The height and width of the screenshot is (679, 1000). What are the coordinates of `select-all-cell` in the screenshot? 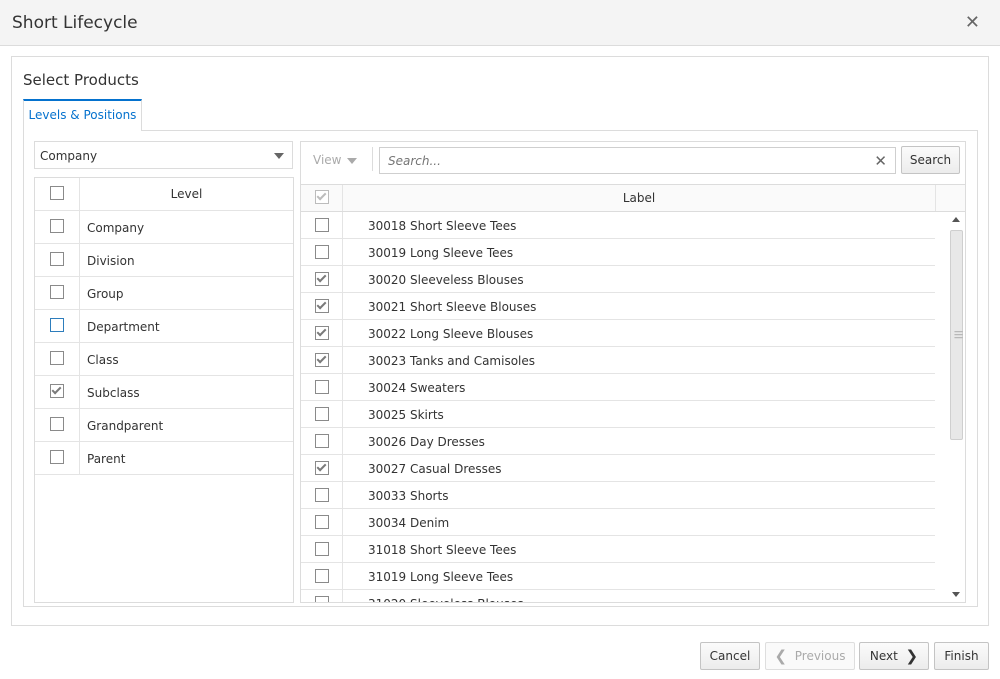 It's located at (57, 194).